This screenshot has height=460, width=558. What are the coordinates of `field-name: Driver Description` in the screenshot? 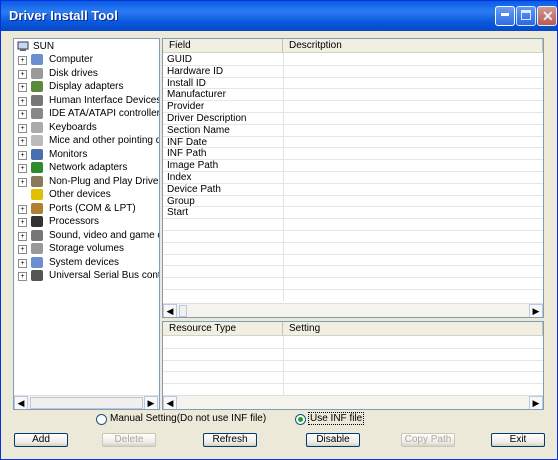 It's located at (207, 118).